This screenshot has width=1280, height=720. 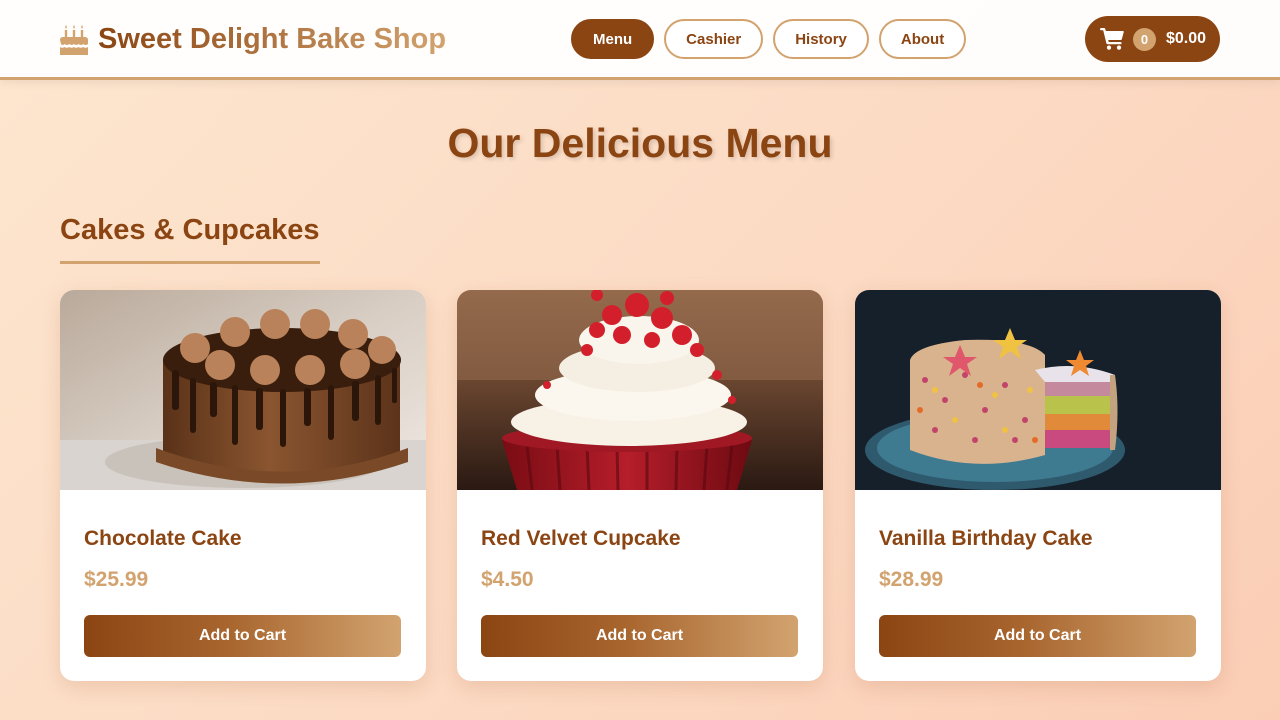 I want to click on brand: Sweet Delight Bake Shop, so click(x=253, y=39).